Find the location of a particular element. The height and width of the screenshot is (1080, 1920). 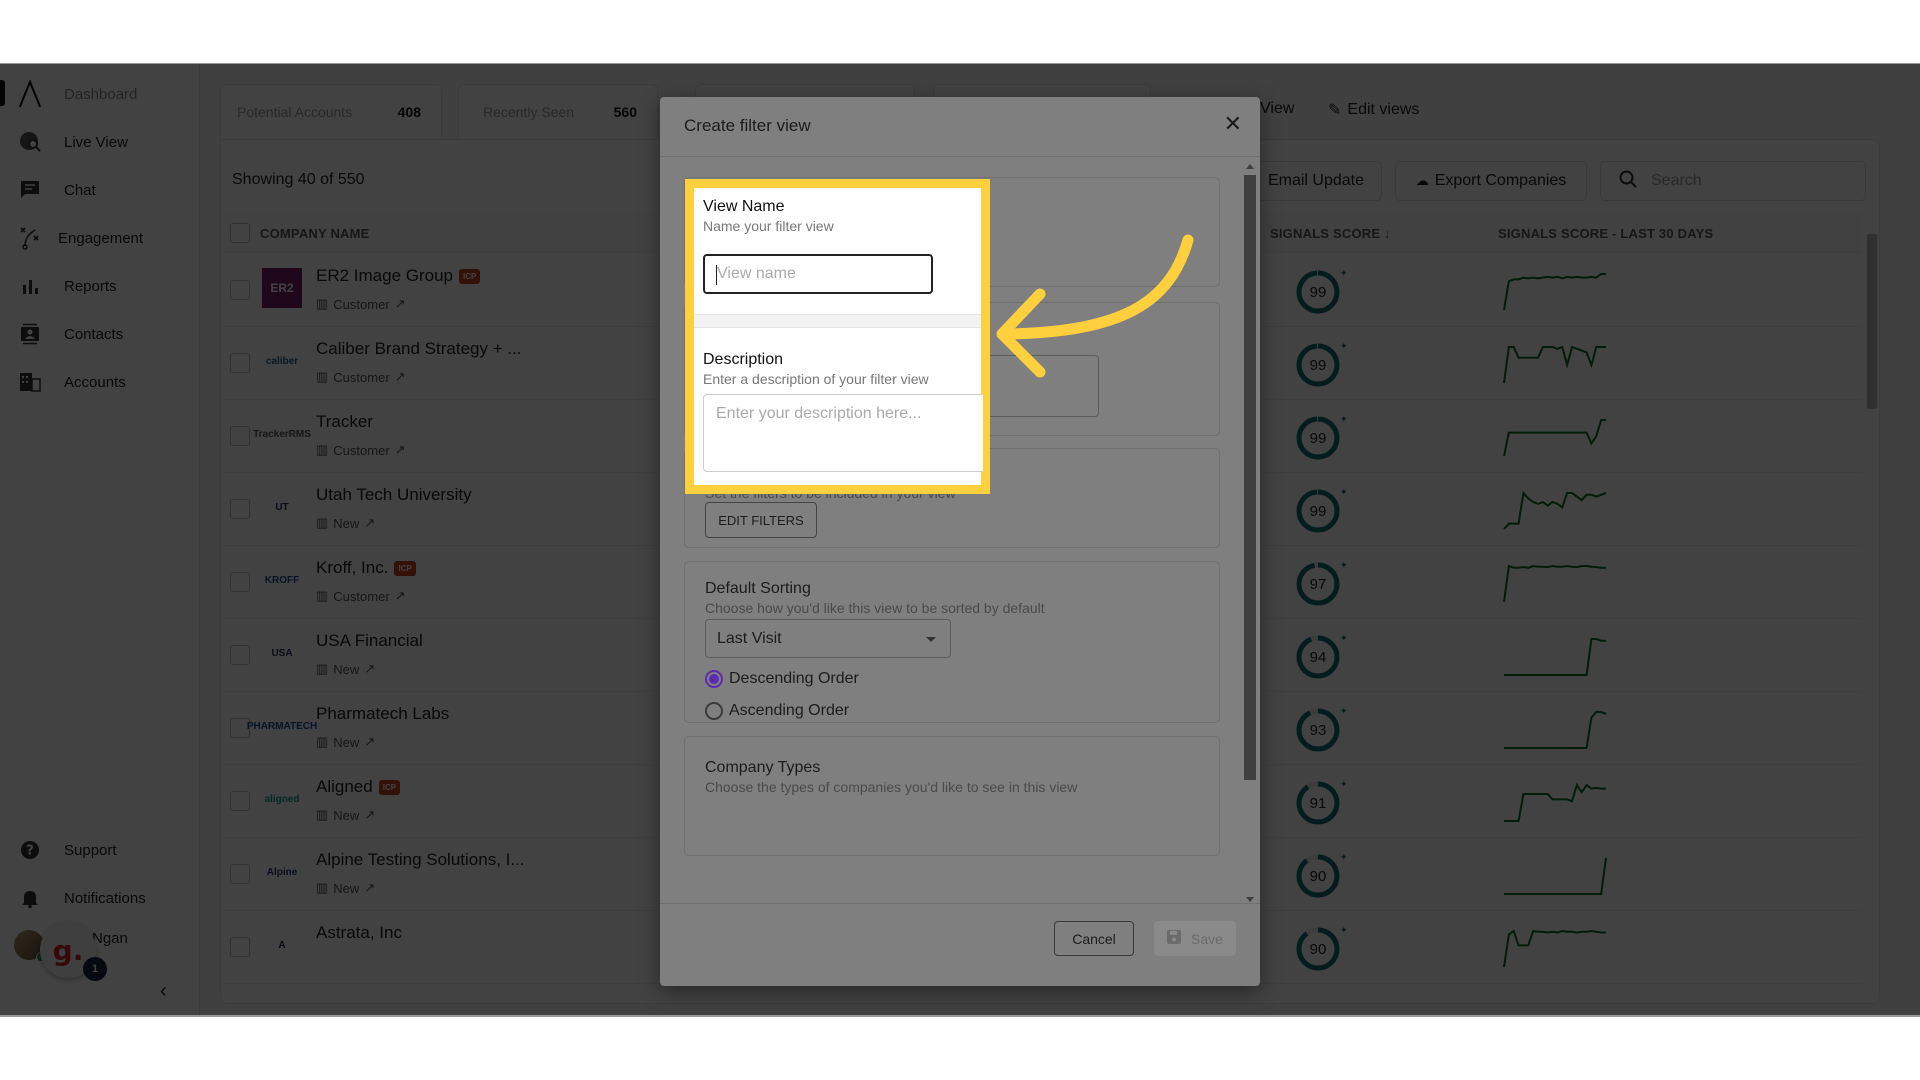

modal-header: Create filter view ✕ is located at coordinates (960, 127).